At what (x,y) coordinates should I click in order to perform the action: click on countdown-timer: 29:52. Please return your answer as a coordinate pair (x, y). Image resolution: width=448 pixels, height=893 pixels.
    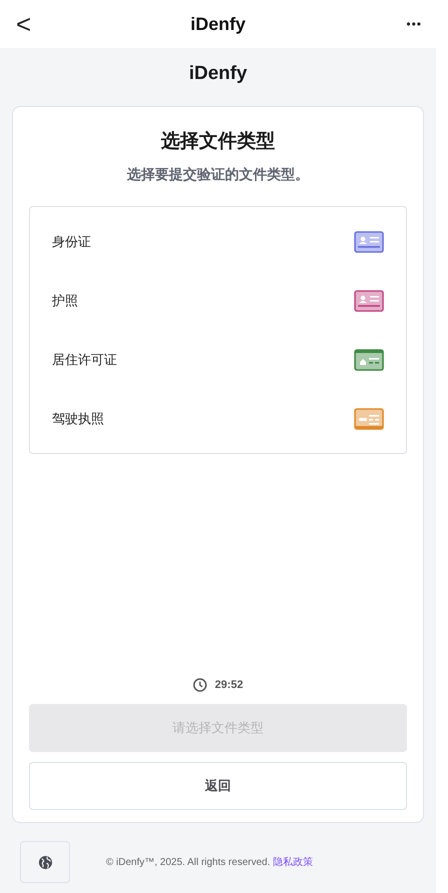
    Looking at the image, I should click on (229, 685).